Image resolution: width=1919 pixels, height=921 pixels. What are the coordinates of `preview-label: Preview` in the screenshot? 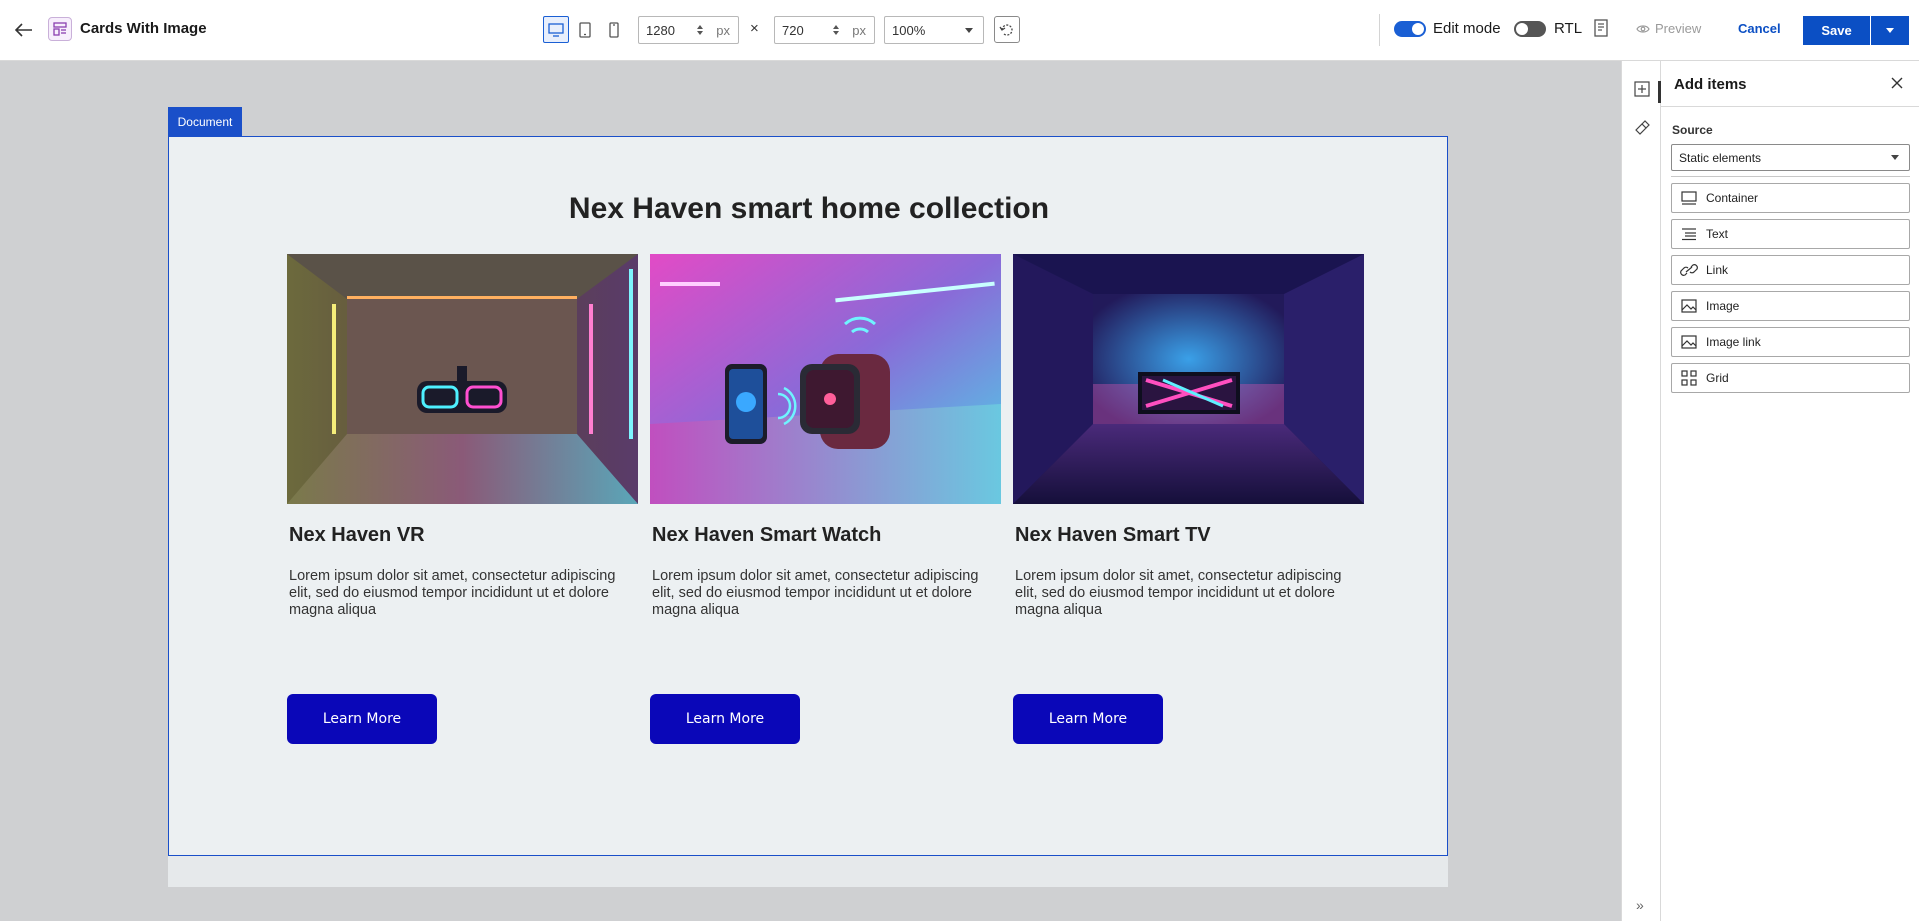 It's located at (1678, 28).